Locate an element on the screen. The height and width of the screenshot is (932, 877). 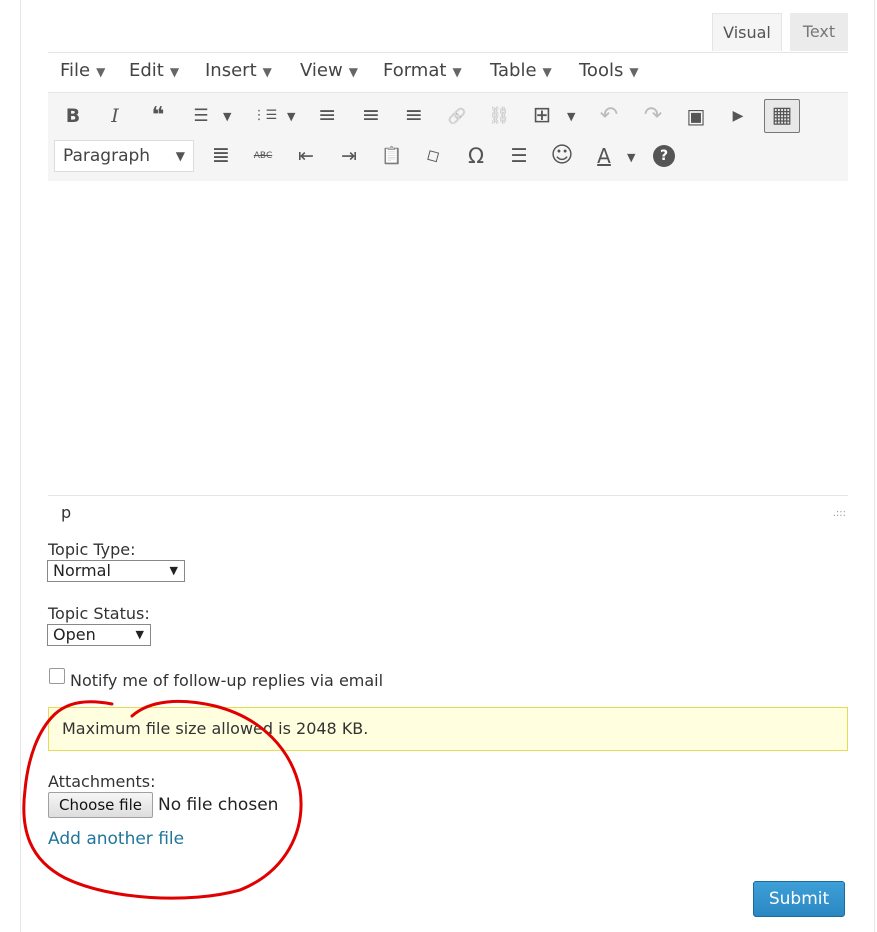
topic-status-value: Open is located at coordinates (74, 634).